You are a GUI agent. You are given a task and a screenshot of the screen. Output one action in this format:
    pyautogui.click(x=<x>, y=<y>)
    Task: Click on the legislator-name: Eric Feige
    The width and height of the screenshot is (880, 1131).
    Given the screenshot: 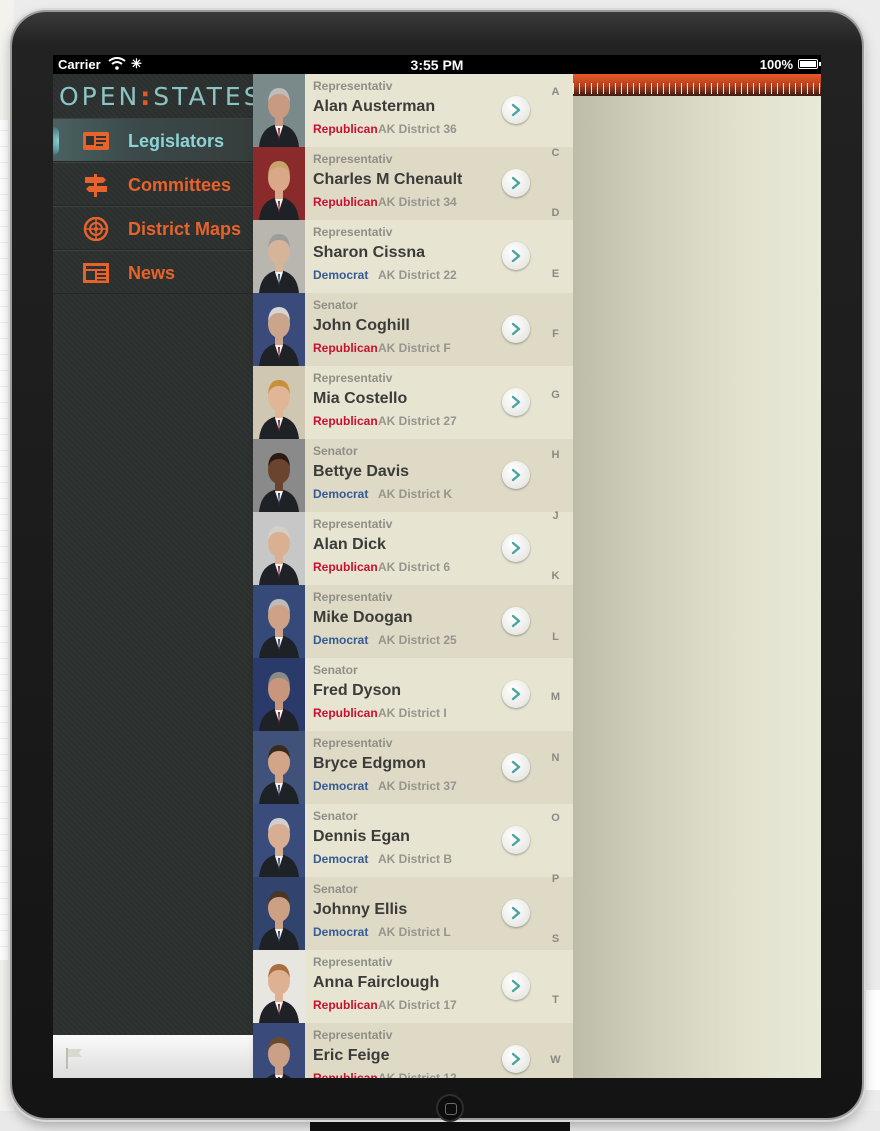 What is the action you would take?
    pyautogui.click(x=351, y=1055)
    